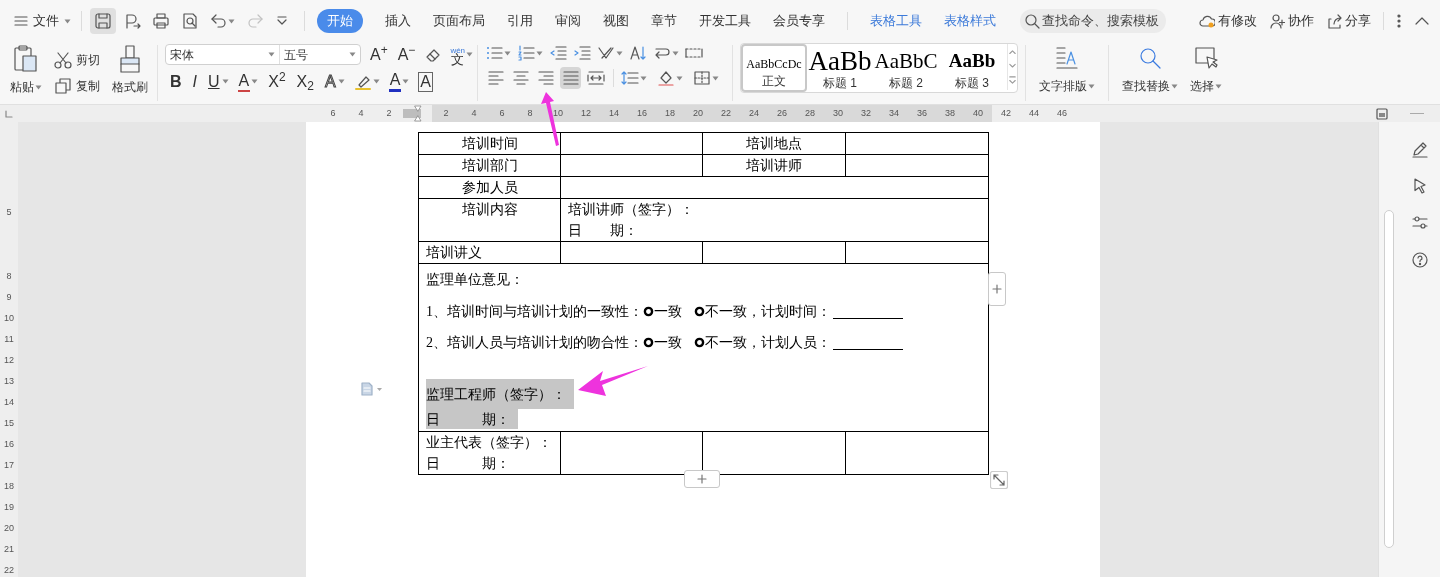 The width and height of the screenshot is (1440, 577). Describe the element at coordinates (725, 21) in the screenshot. I see `tab: 开发工具` at that location.